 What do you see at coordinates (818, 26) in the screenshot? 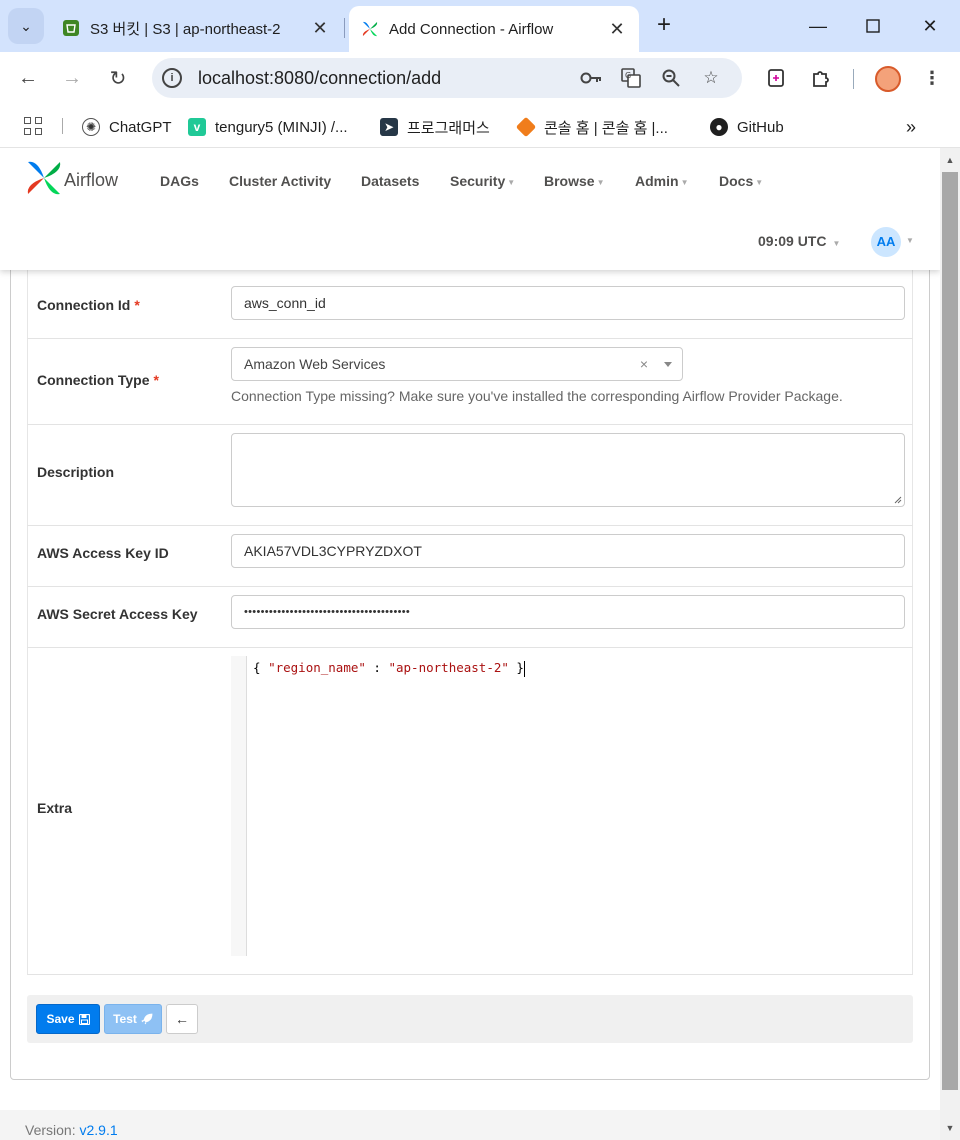
I see `minimize-window-icon: —` at bounding box center [818, 26].